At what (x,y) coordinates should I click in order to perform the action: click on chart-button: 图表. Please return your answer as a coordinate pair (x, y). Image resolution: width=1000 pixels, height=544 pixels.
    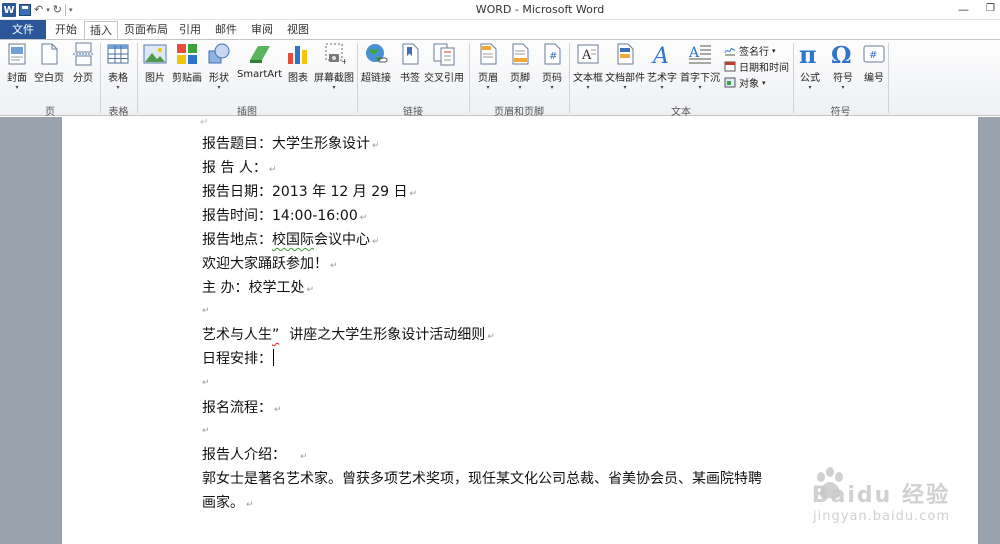
    Looking at the image, I should click on (298, 63).